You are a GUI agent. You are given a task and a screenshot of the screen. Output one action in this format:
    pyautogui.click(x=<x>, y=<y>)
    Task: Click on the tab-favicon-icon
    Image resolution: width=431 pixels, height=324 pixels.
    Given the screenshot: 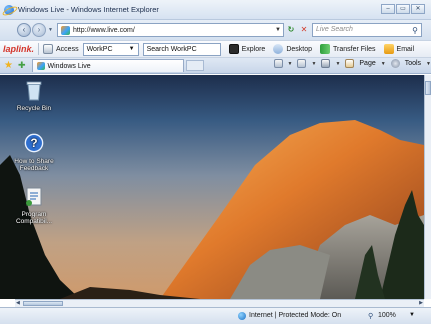 What is the action you would take?
    pyautogui.click(x=40, y=66)
    